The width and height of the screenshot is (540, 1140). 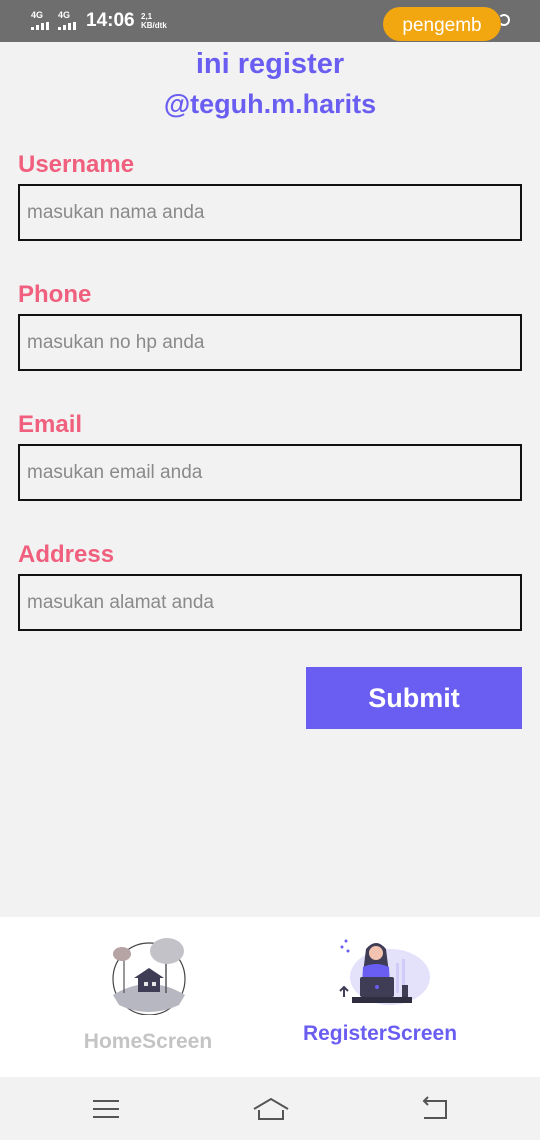 I want to click on address-input, so click(x=270, y=602).